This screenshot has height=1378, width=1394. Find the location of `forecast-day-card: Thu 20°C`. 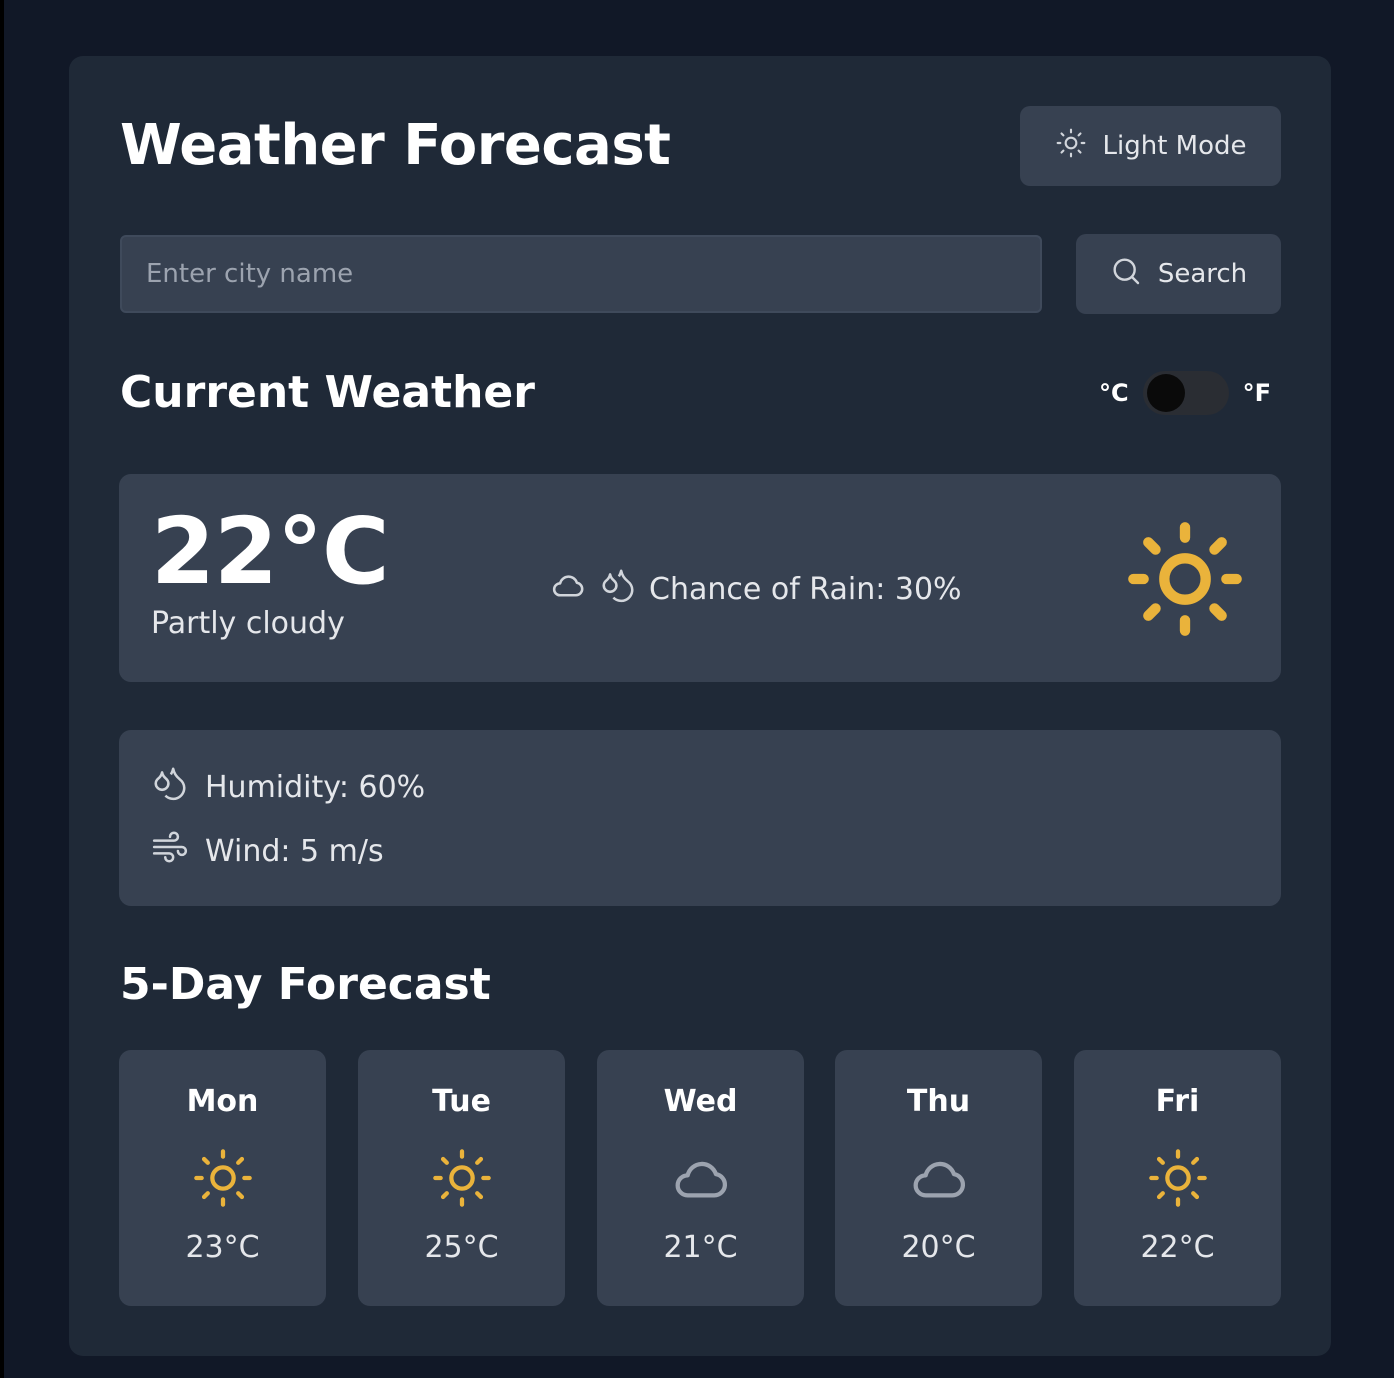

forecast-day-card: Thu 20°C is located at coordinates (938, 1178).